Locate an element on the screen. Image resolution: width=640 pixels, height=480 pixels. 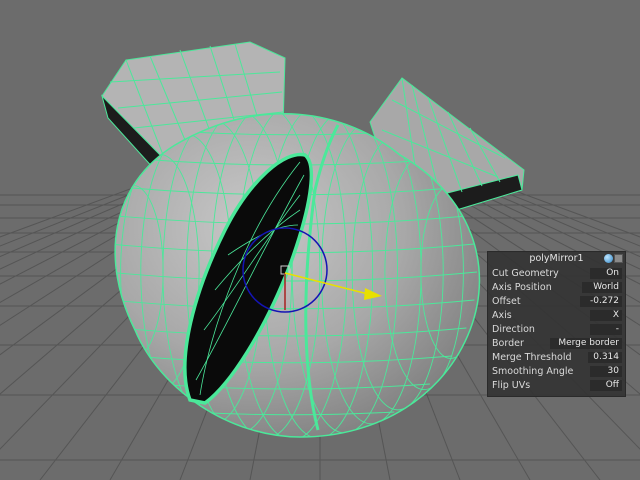
row-smoothing-angle: Smoothing Angle 30 is located at coordinates (556, 371).